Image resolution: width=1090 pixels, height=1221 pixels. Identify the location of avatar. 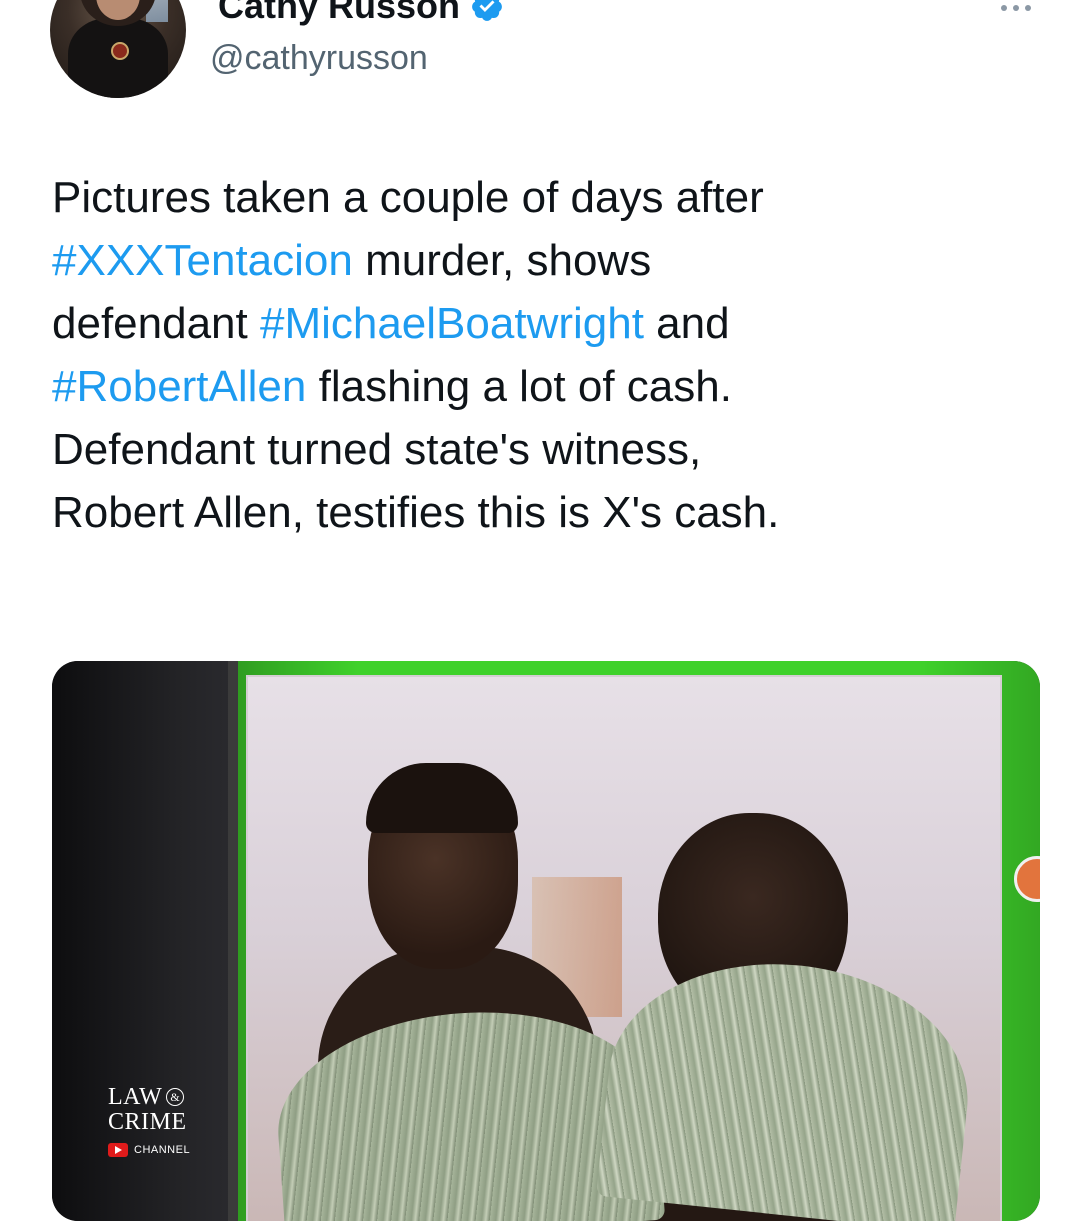
(118, 49).